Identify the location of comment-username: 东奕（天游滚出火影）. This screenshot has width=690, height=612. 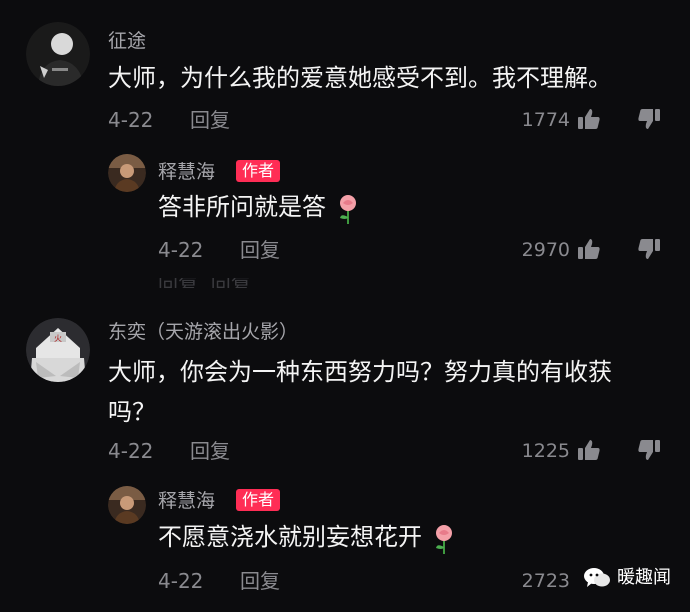
(203, 332).